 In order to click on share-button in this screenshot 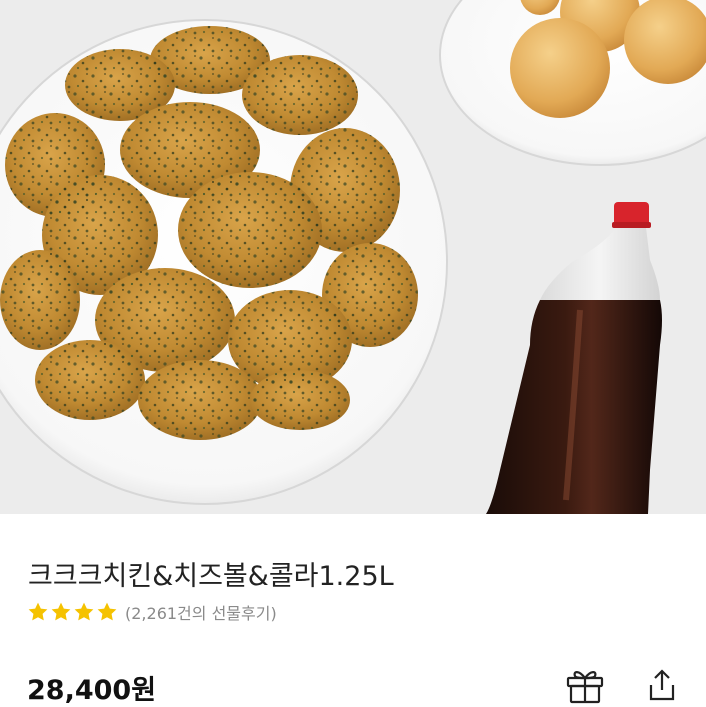, I will do `click(662, 685)`.